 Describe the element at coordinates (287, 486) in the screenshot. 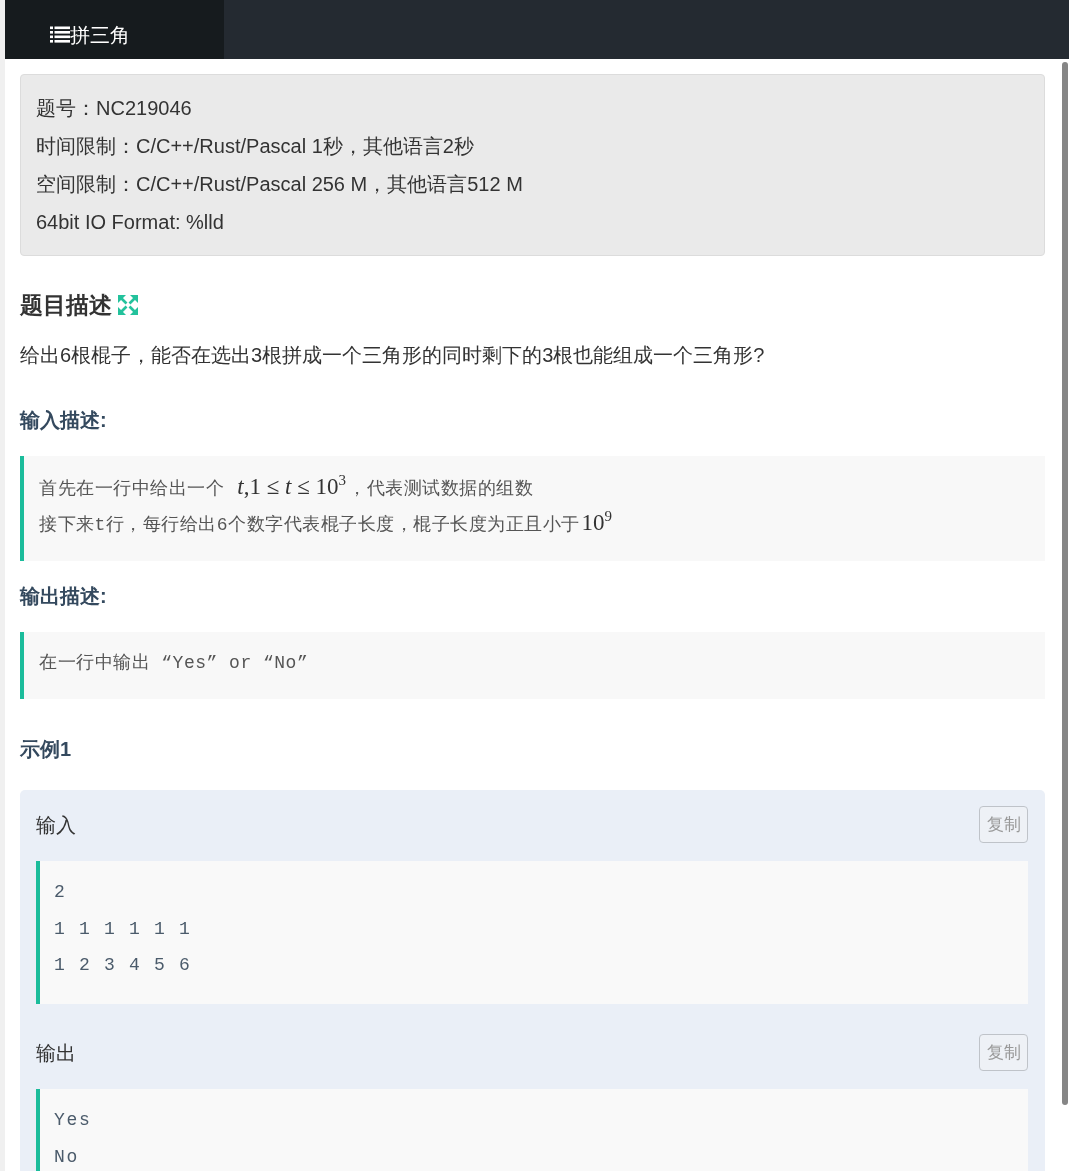

I see `quote-line: 首先在一行中给出一个 t,1 ≤ t ≤ 10$^{3}$，代表测试数据的组数` at that location.